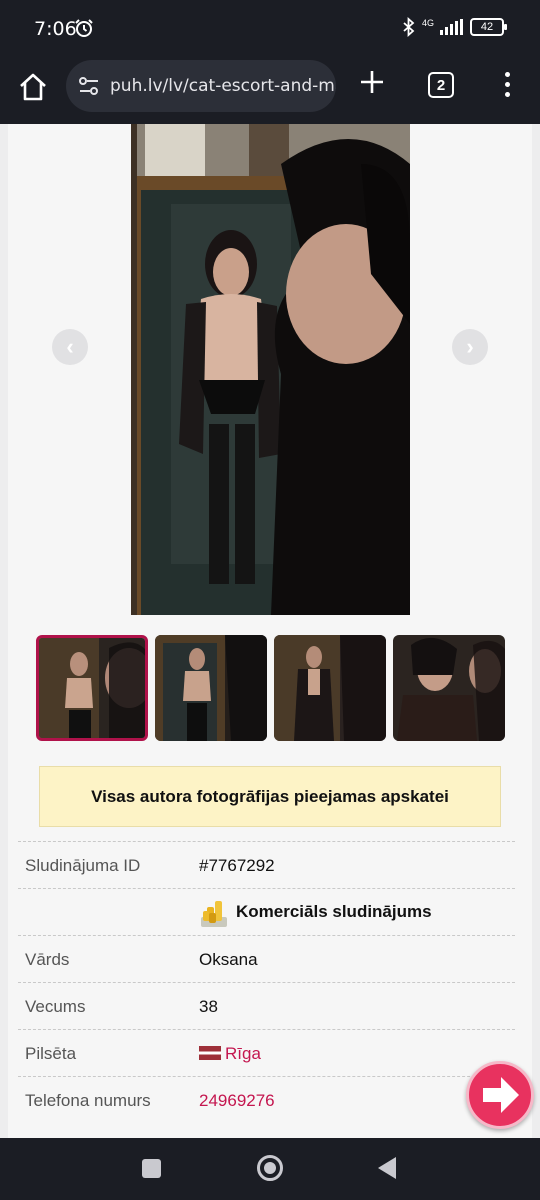  What do you see at coordinates (272, 689) in the screenshot?
I see `thumbnail-strip` at bounding box center [272, 689].